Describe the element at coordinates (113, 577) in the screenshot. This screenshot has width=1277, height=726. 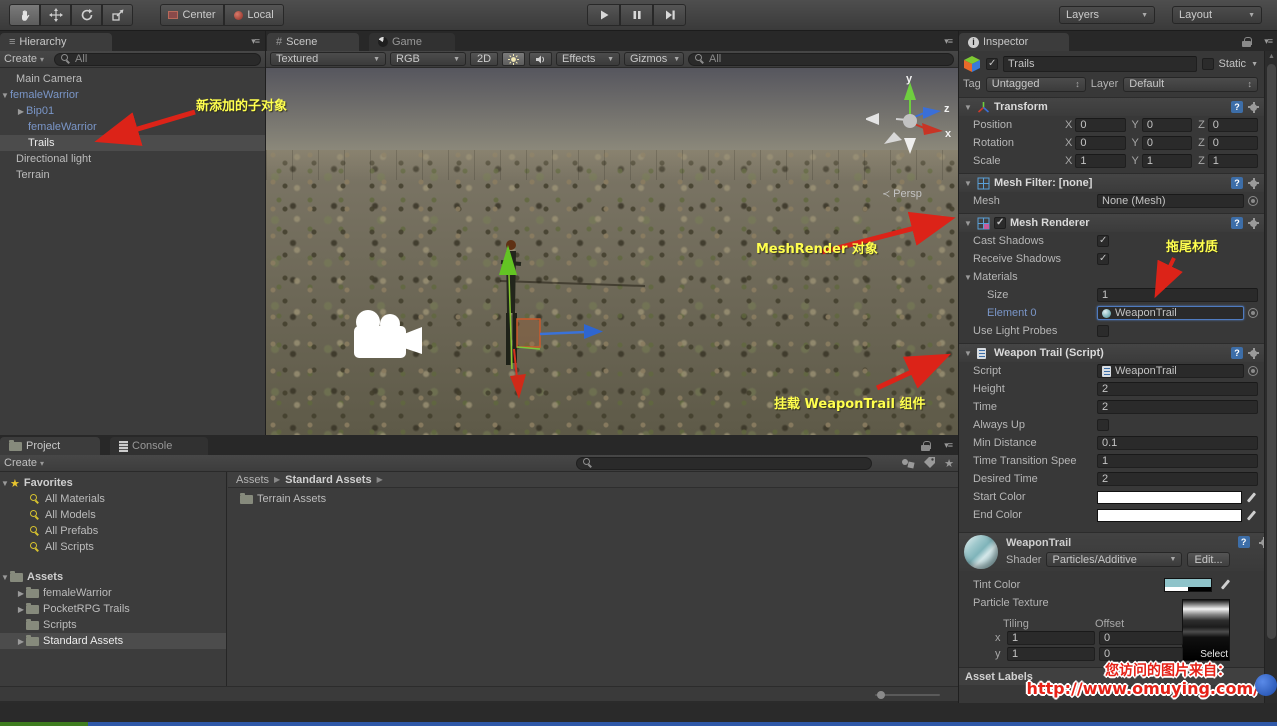
I see `assets-root: ▼ Assets` at that location.